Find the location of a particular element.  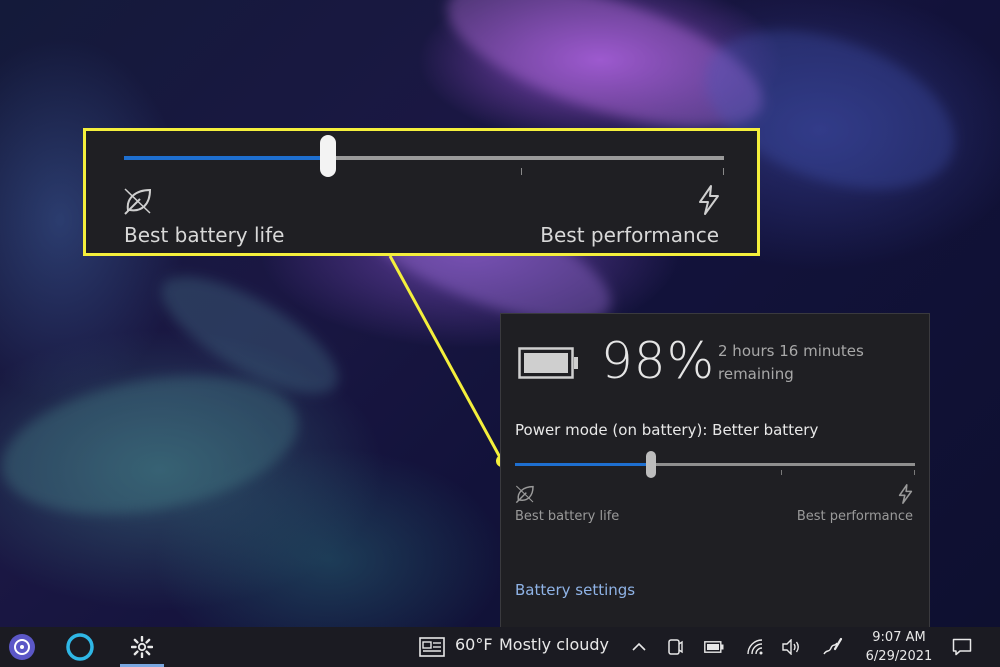

battery-settings-link: Battery settings is located at coordinates (575, 590).